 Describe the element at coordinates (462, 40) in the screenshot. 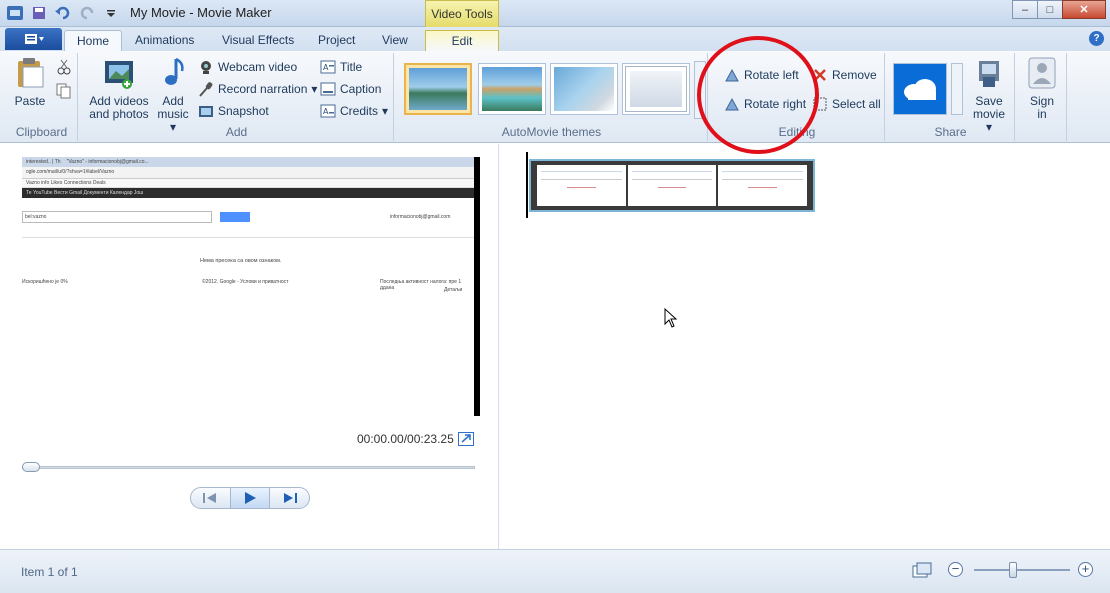

I see `tab-edit: Edit` at that location.